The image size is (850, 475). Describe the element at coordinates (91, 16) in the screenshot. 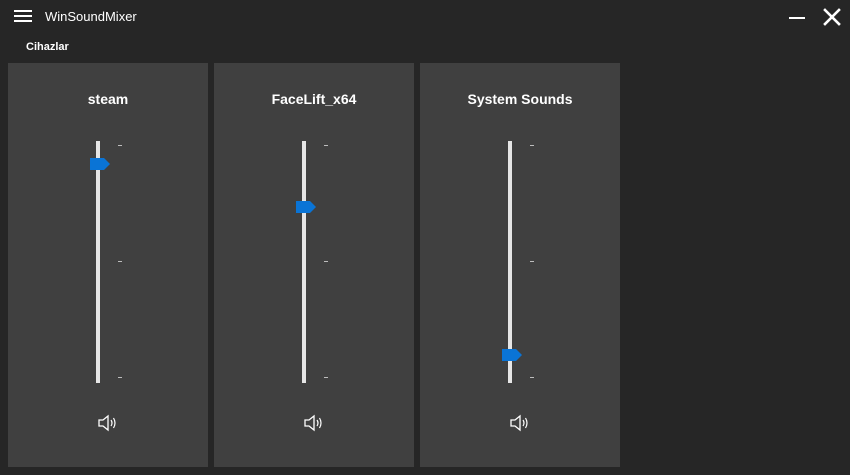

I see `app-title: WinSoundMixer` at that location.